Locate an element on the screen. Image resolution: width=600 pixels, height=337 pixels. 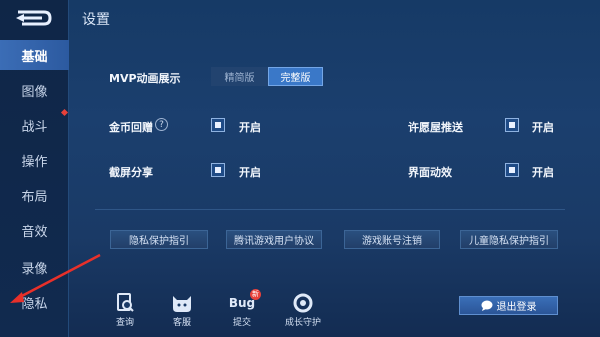
customer-service-button: 客服 is located at coordinates (182, 312).